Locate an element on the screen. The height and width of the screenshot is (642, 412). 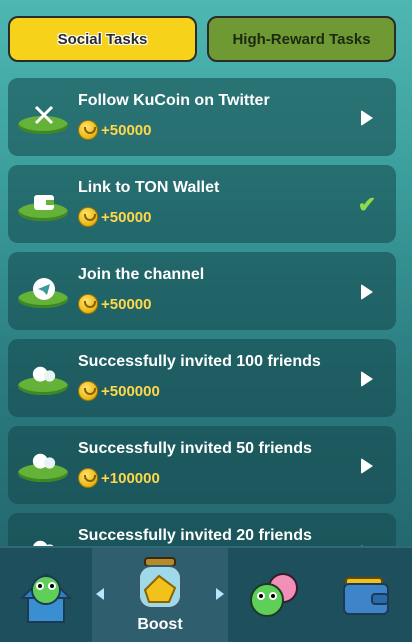
task-card: Follow KuCoin on Twitter +50000 is located at coordinates (202, 117).